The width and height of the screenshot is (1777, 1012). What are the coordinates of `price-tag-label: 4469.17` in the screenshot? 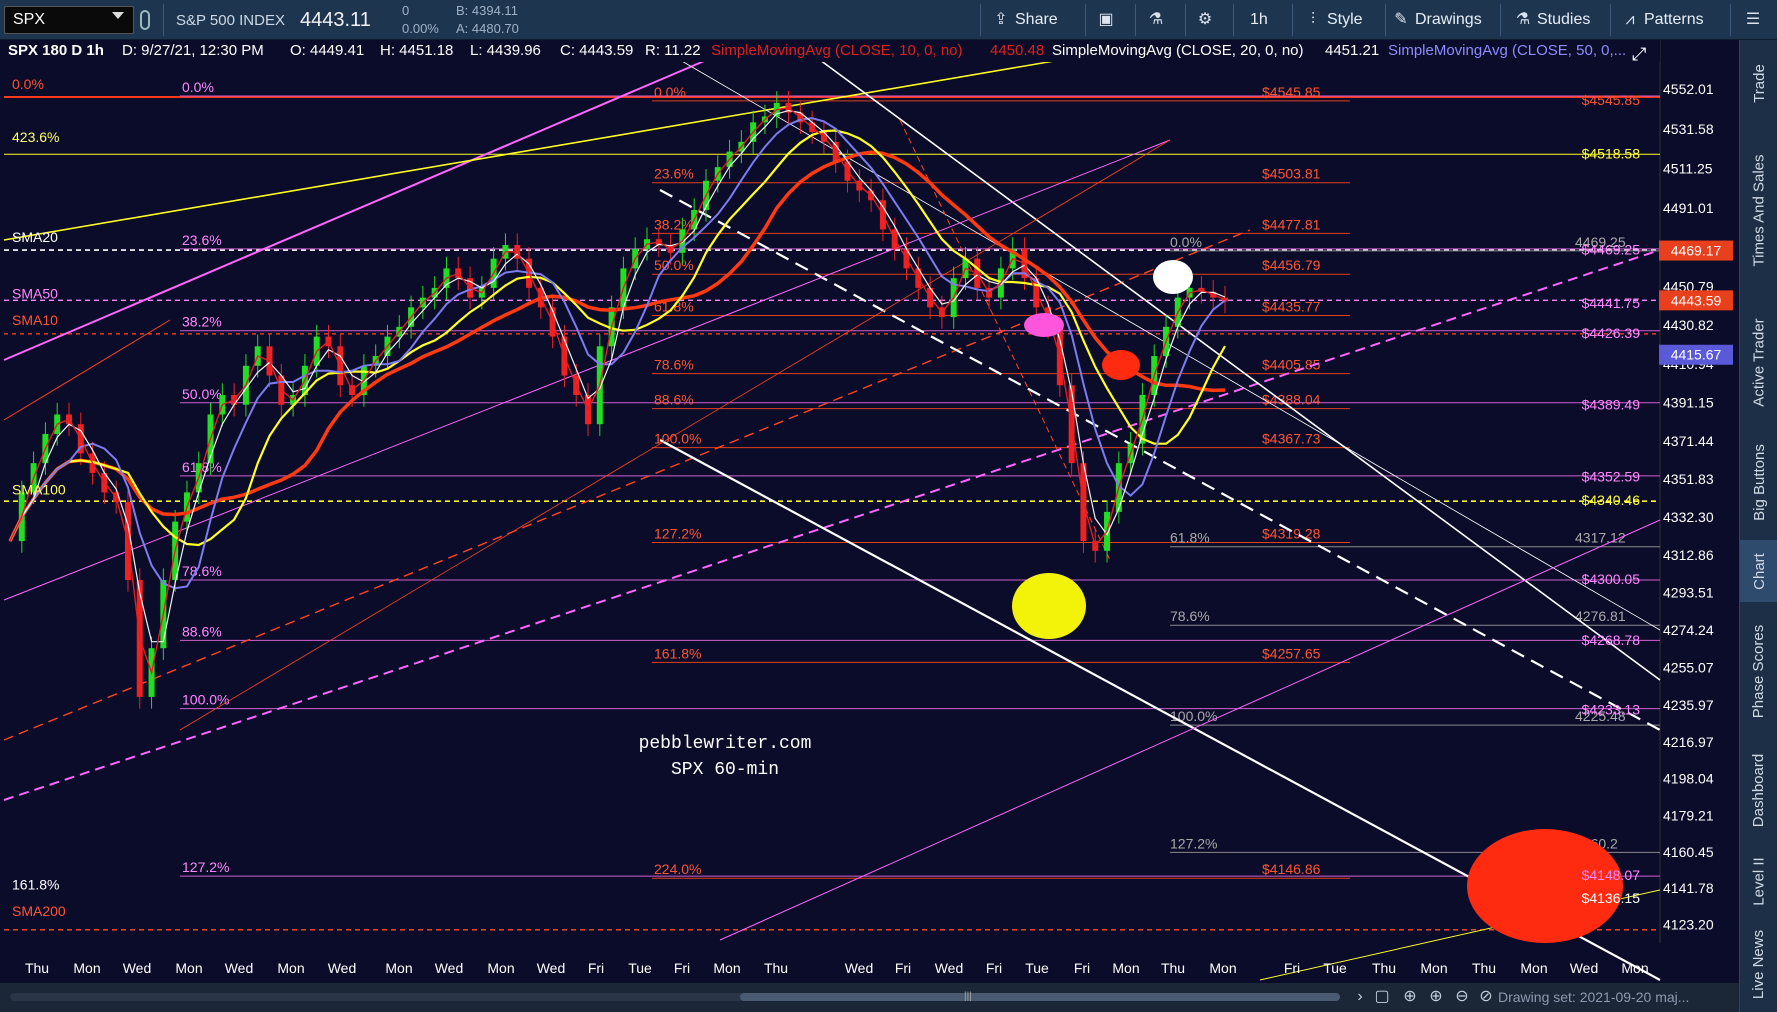 It's located at (1696, 251).